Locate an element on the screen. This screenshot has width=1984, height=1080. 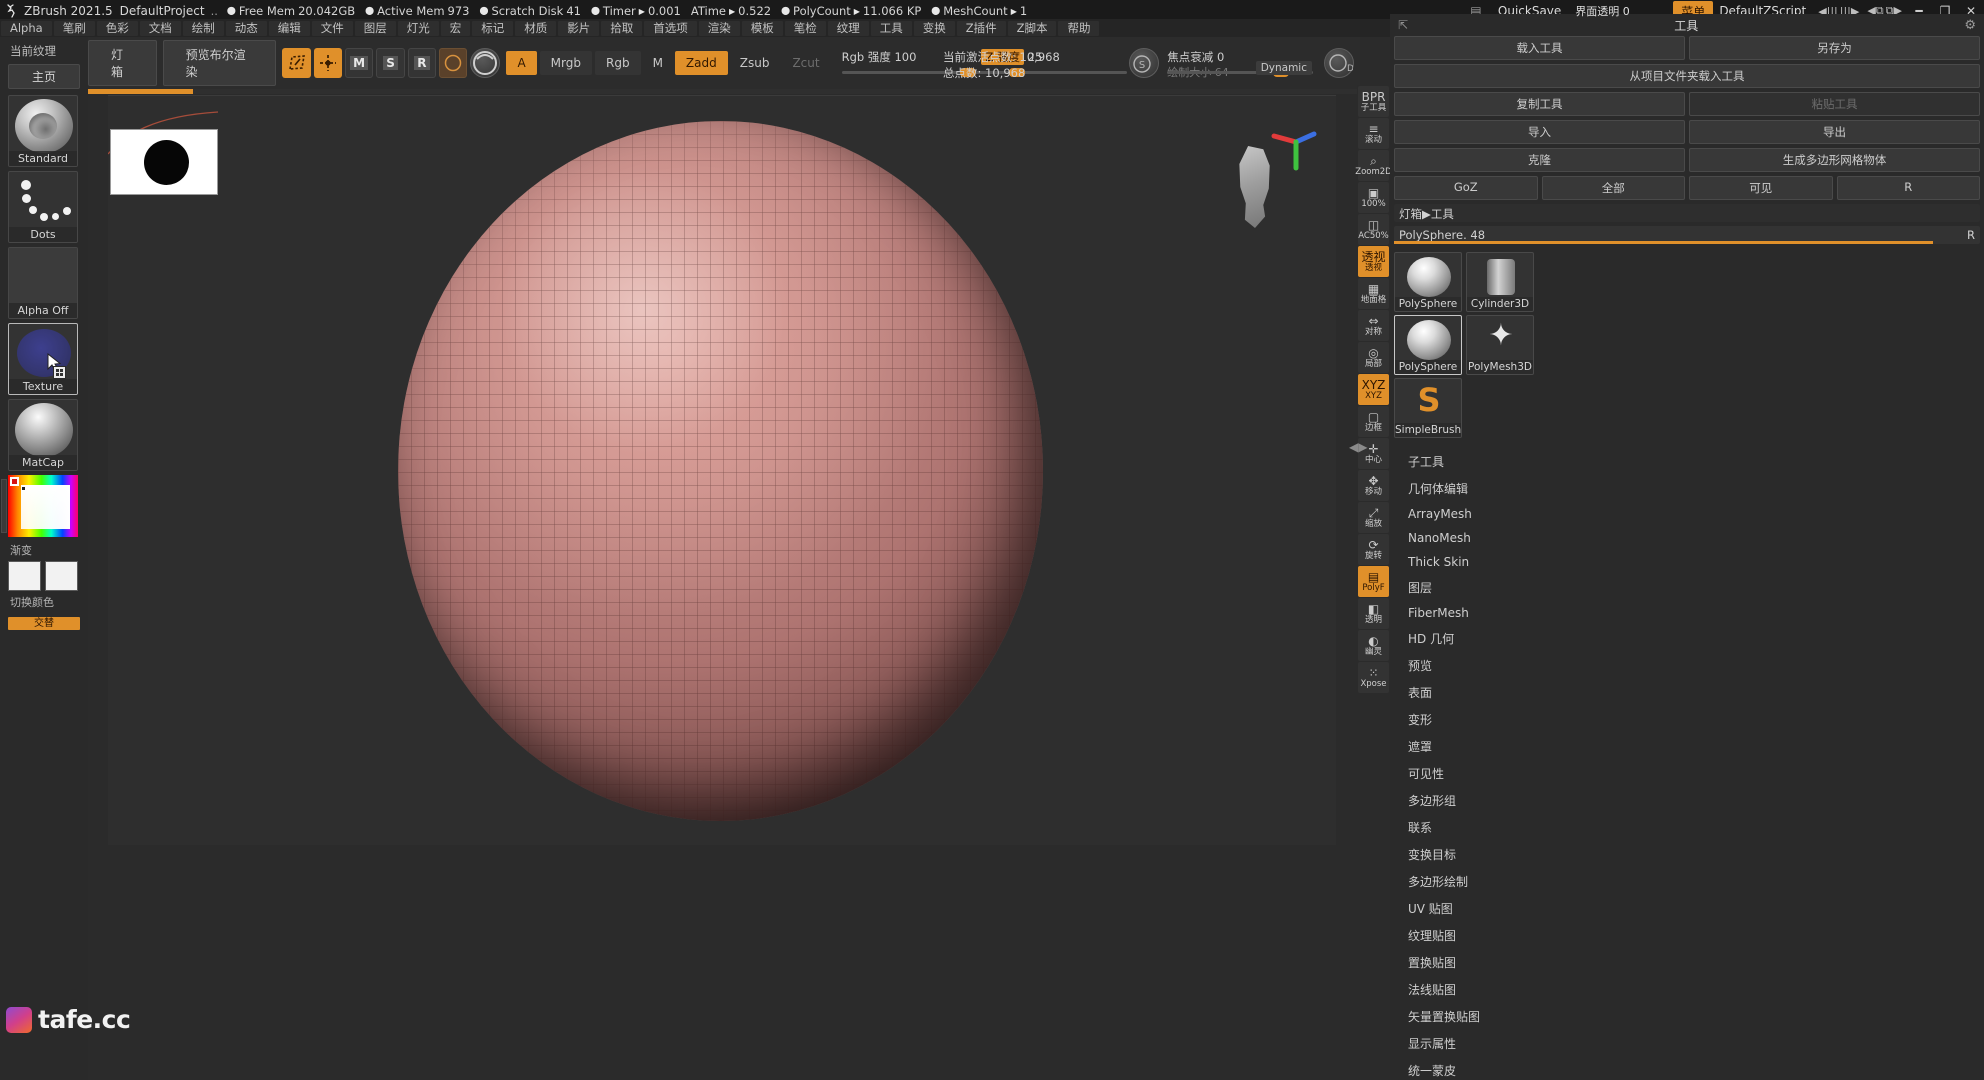
focal-shift-icon: S is located at coordinates (1144, 63).